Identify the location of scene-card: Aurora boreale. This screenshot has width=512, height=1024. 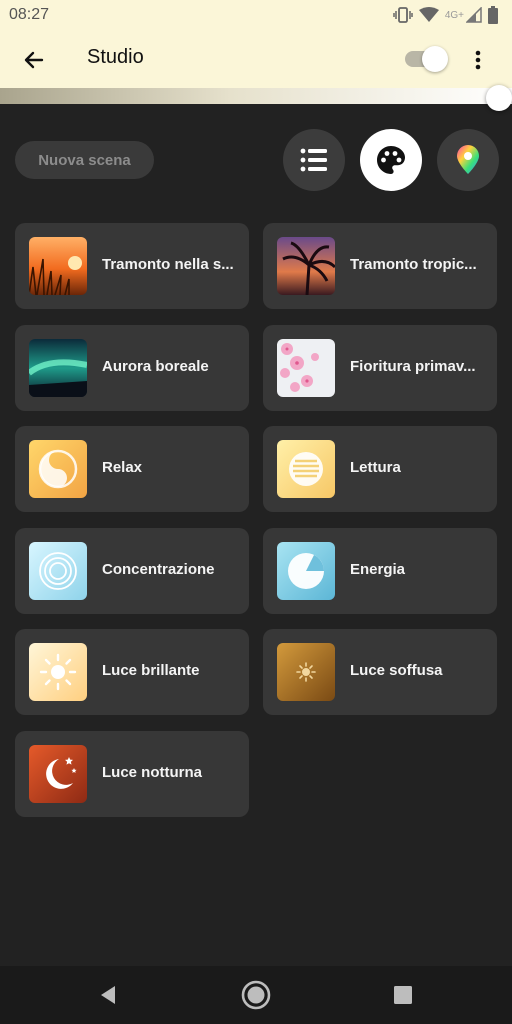
(132, 367).